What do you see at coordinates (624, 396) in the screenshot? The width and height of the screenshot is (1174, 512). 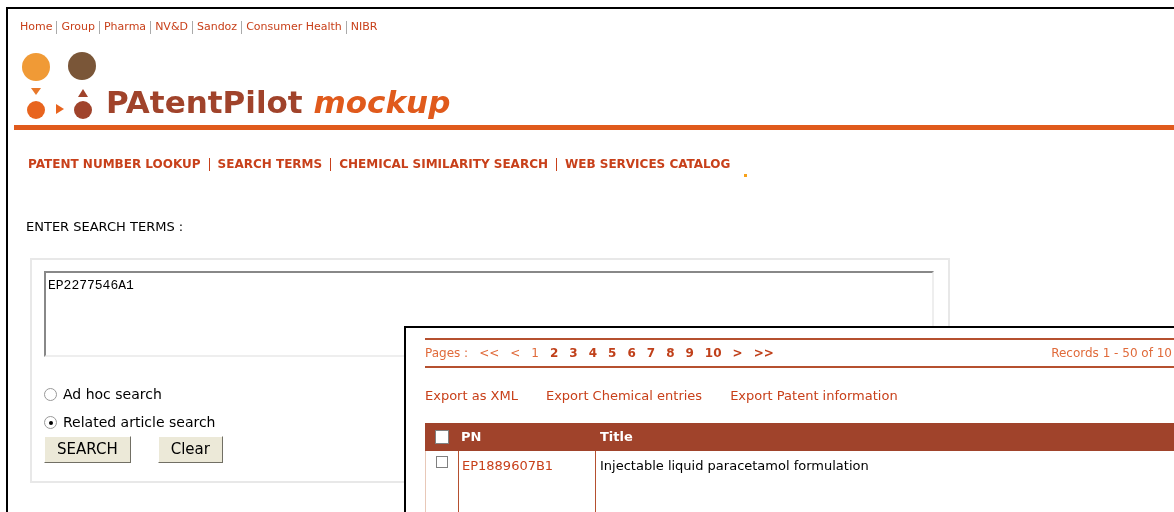 I see `export-link: Export Chemical entries` at bounding box center [624, 396].